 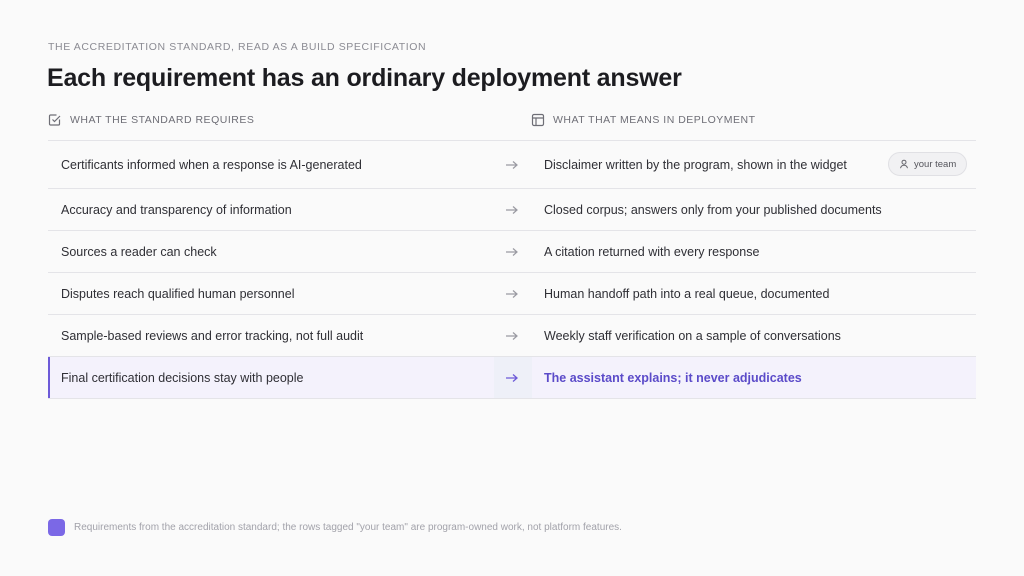 What do you see at coordinates (935, 164) in the screenshot?
I see `owner-tag-label: your team` at bounding box center [935, 164].